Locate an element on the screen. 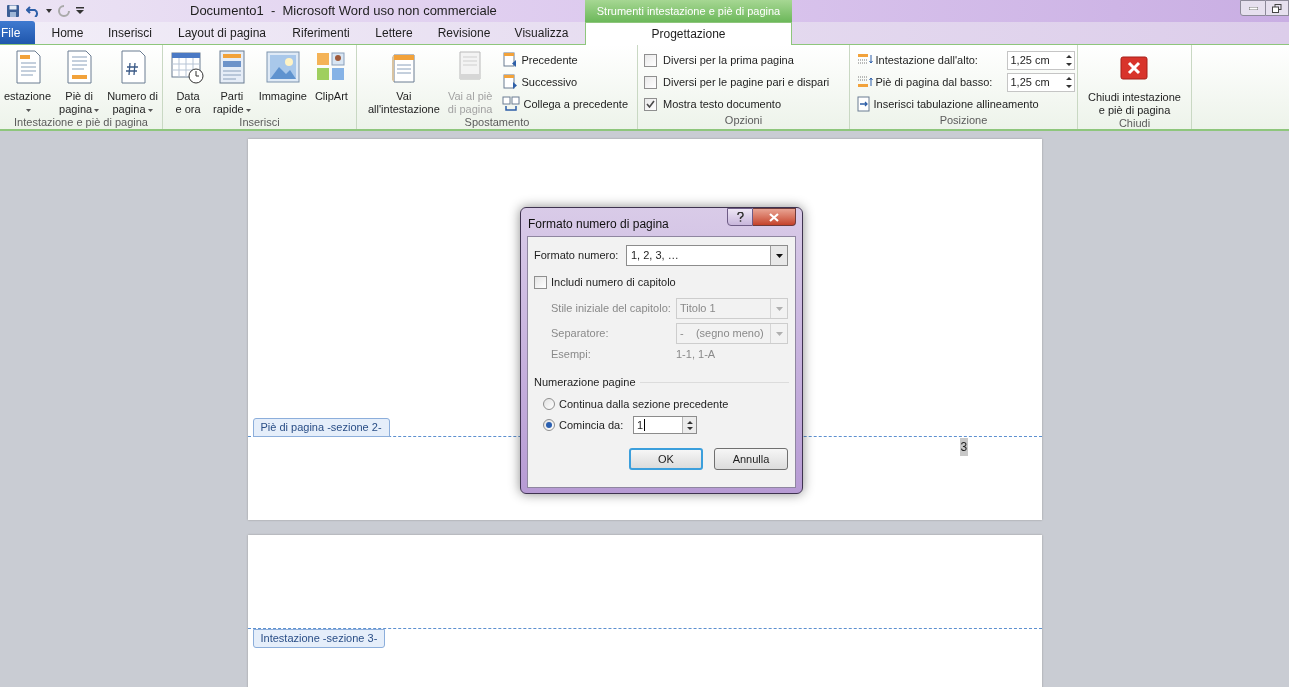 The height and width of the screenshot is (687, 1289). ribbon-tab: Home is located at coordinates (67, 32).